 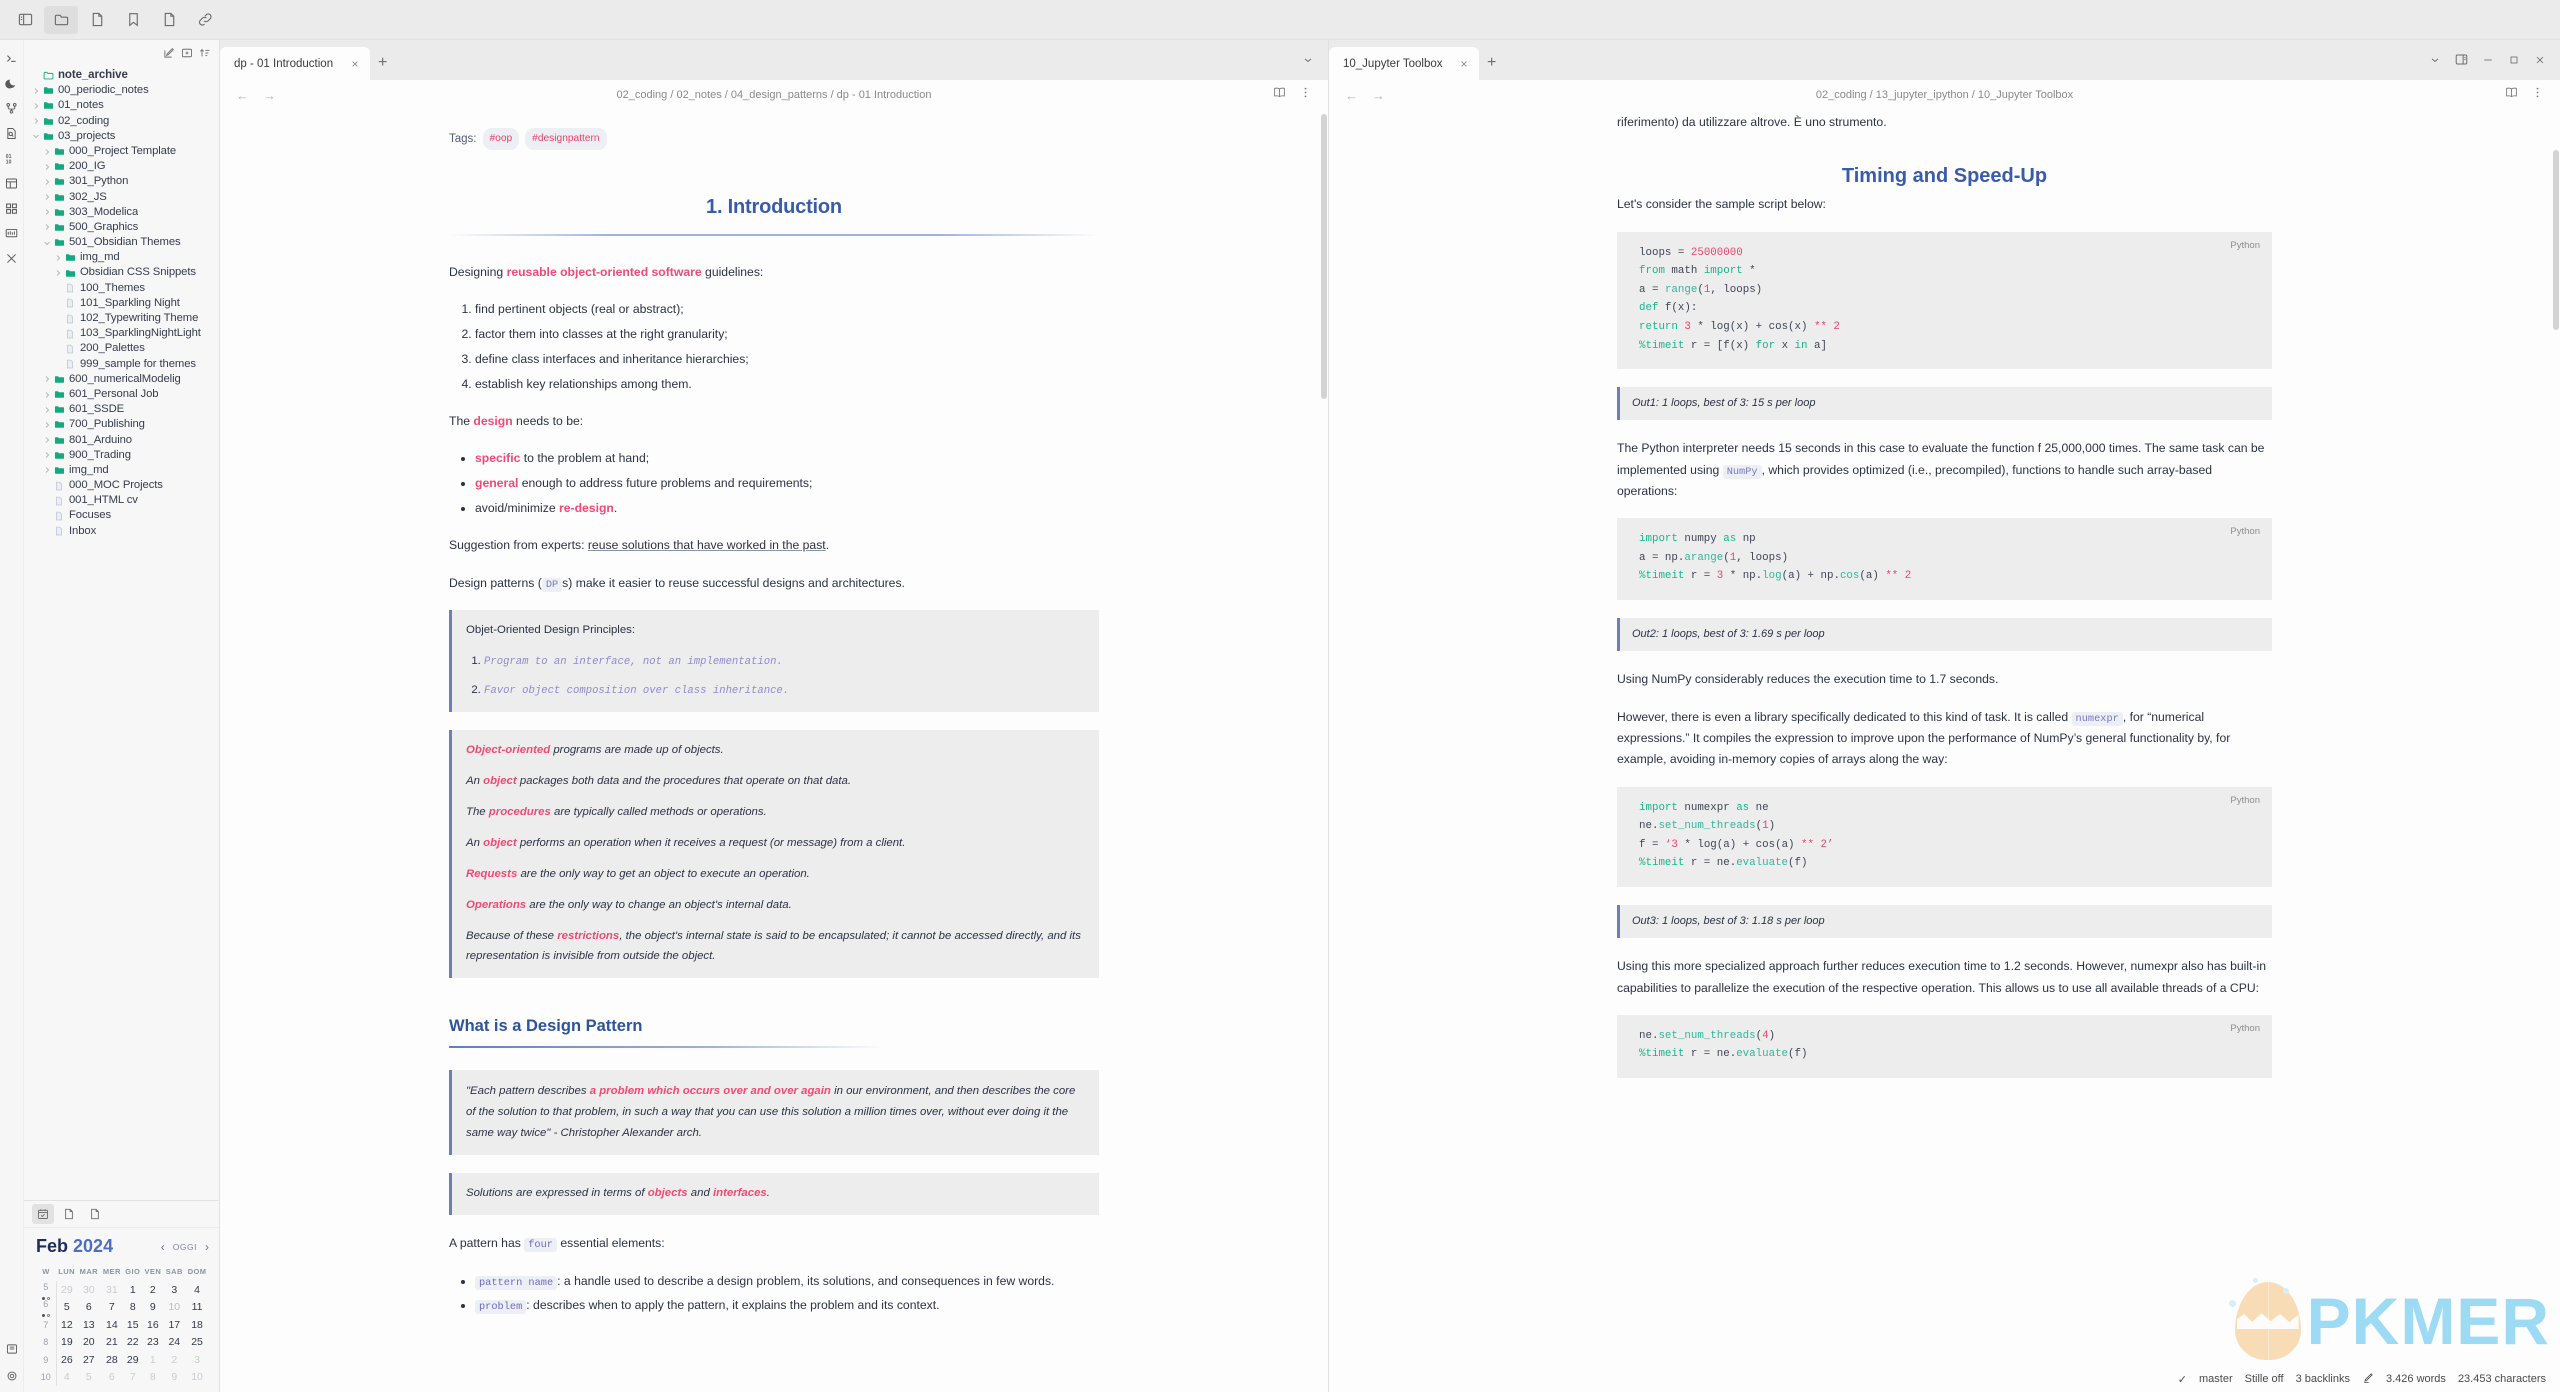 What do you see at coordinates (121, 424) in the screenshot?
I see `tree-folder-item: 700_Publishing` at bounding box center [121, 424].